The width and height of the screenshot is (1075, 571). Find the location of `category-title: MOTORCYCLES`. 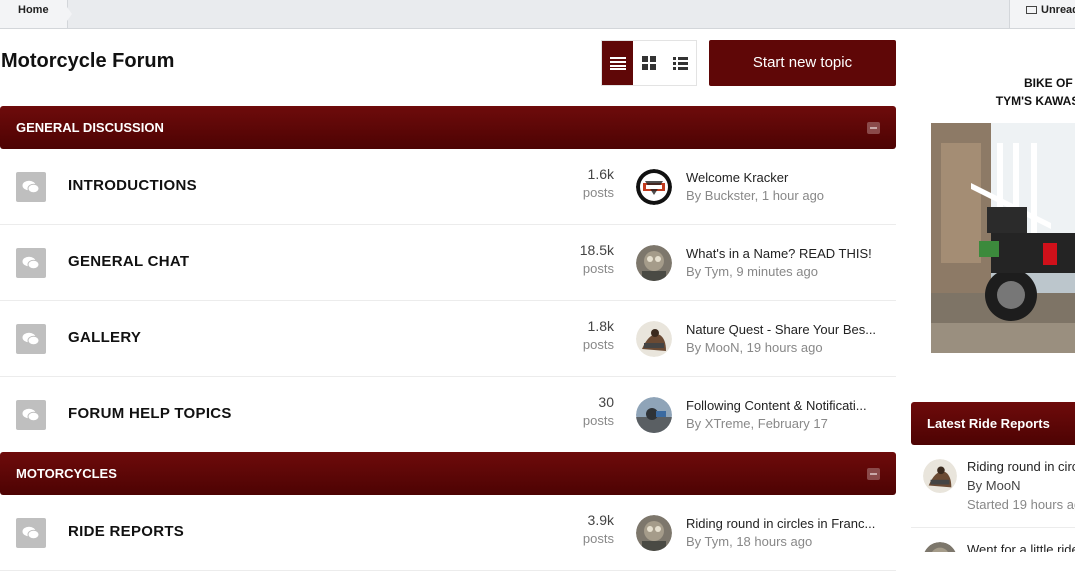

category-title: MOTORCYCLES is located at coordinates (66, 473).